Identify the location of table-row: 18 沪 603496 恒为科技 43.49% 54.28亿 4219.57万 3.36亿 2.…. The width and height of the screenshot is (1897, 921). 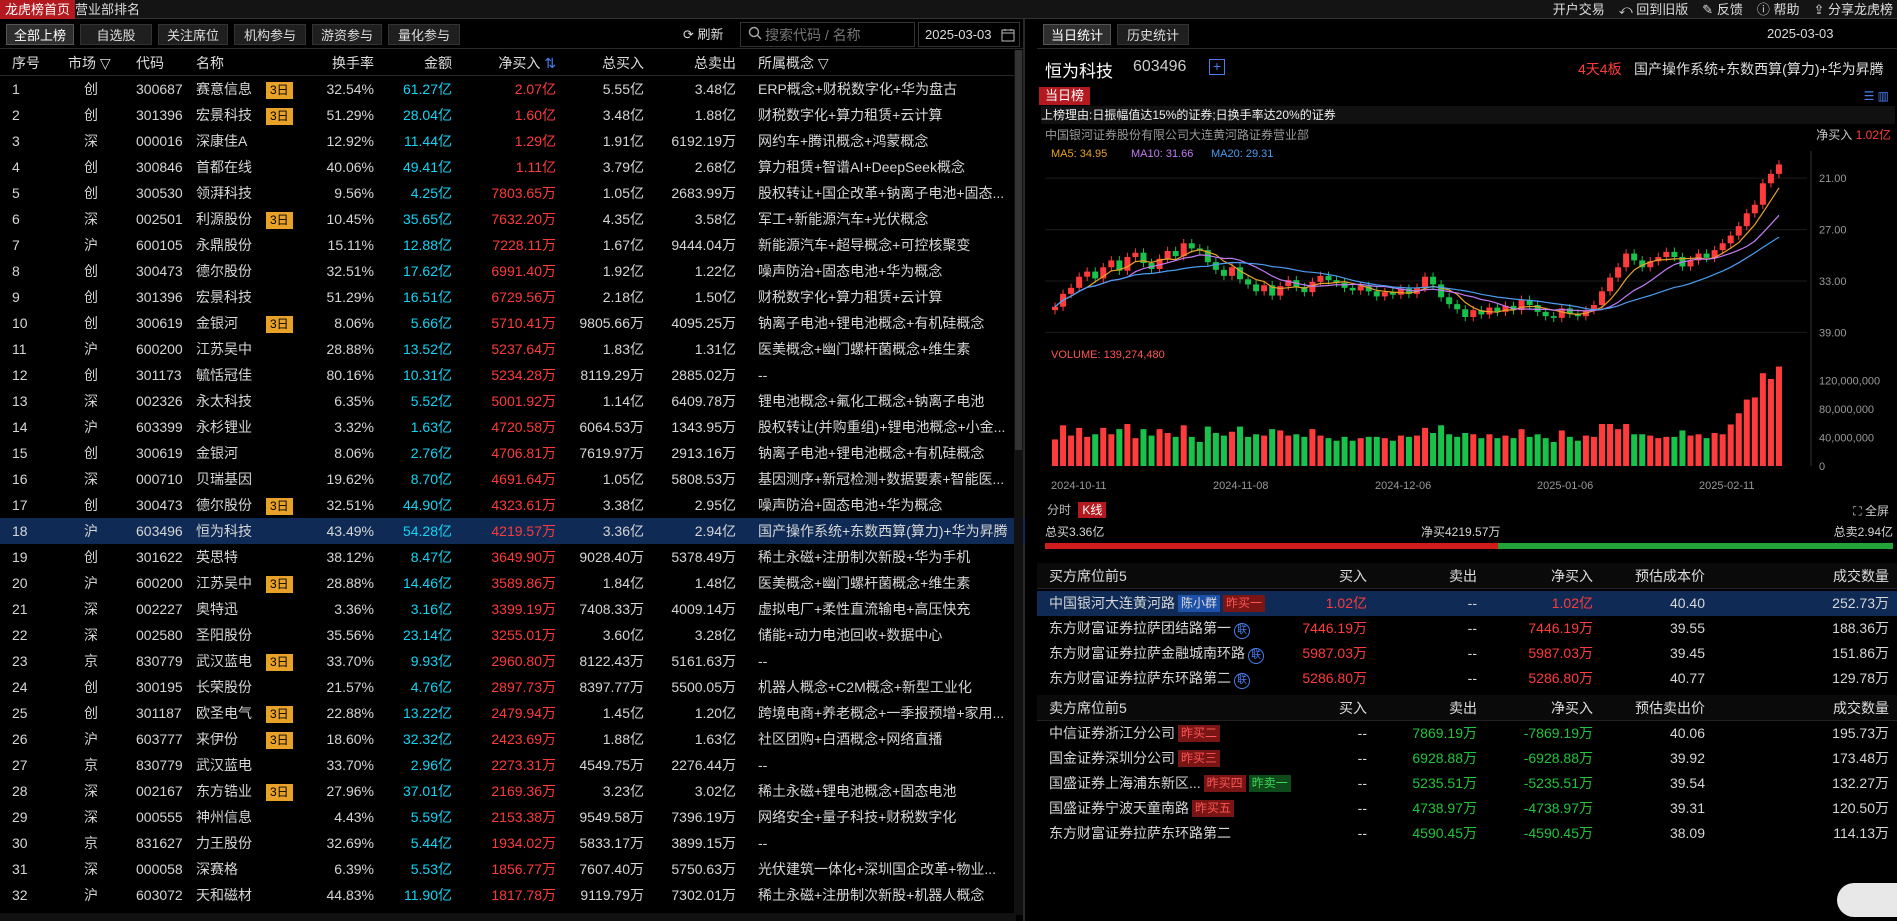
(512, 531).